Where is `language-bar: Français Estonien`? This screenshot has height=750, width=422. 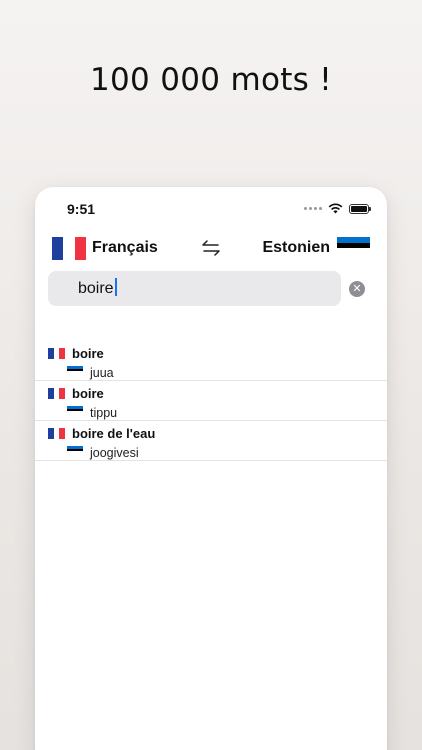 language-bar: Français Estonien is located at coordinates (211, 250).